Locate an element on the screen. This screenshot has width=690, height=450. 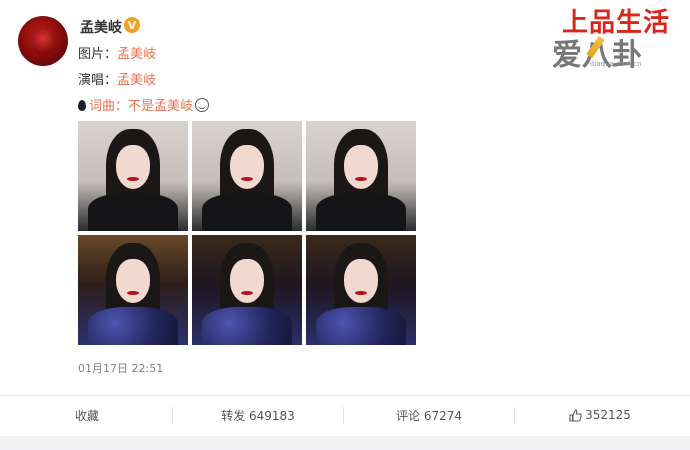
credit-line-image: 图片：孟美岐 is located at coordinates (117, 52).